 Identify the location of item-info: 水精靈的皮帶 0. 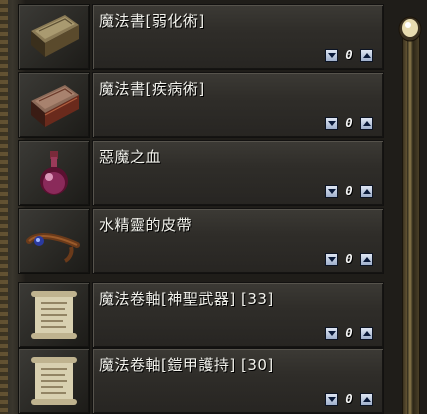
(238, 241).